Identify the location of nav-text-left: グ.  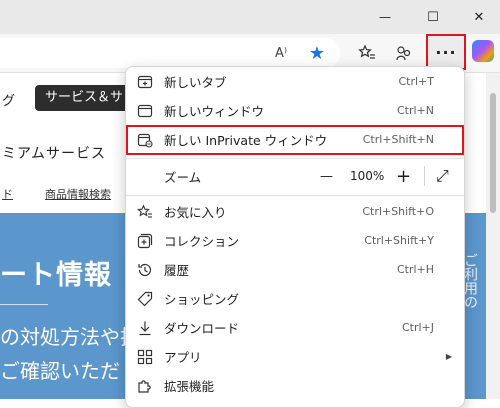
(8, 99).